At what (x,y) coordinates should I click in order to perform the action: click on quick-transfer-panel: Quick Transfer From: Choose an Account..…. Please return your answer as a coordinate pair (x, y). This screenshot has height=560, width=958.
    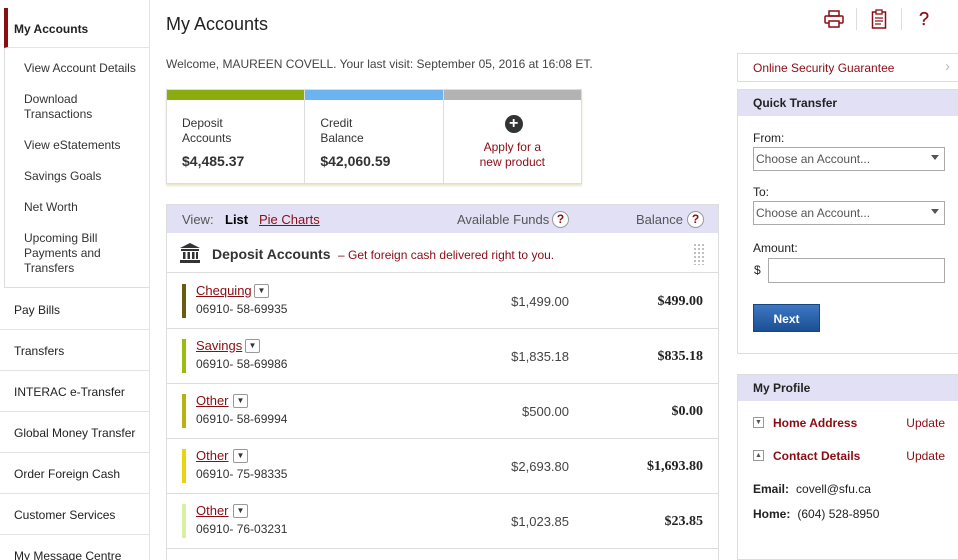
    Looking at the image, I should click on (847, 221).